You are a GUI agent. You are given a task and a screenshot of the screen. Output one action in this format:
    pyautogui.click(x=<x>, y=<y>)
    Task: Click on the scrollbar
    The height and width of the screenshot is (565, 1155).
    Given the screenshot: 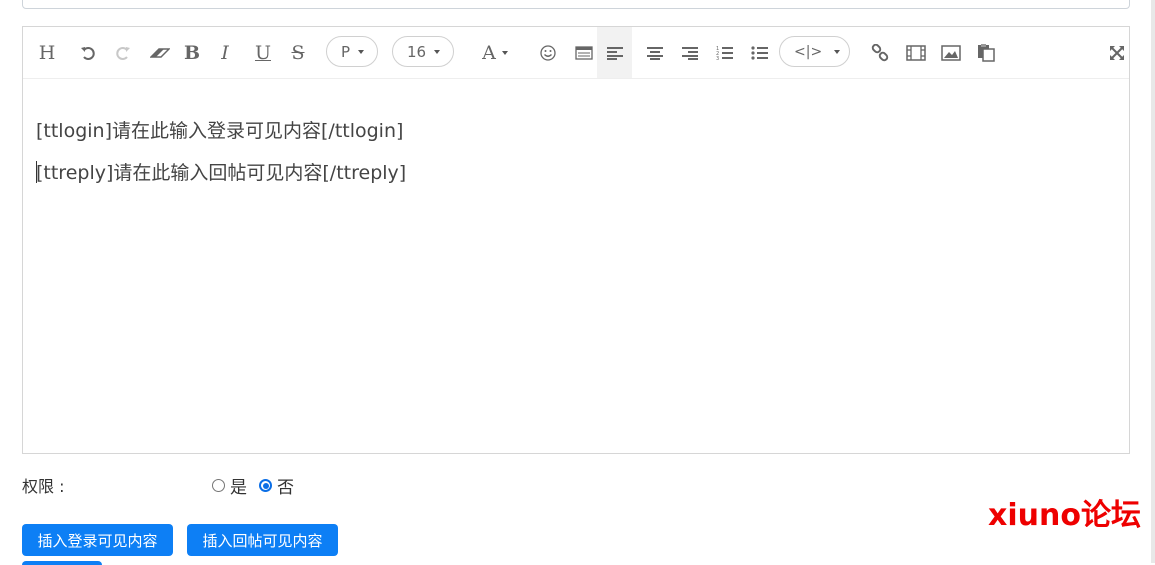 What is the action you would take?
    pyautogui.click(x=1153, y=281)
    